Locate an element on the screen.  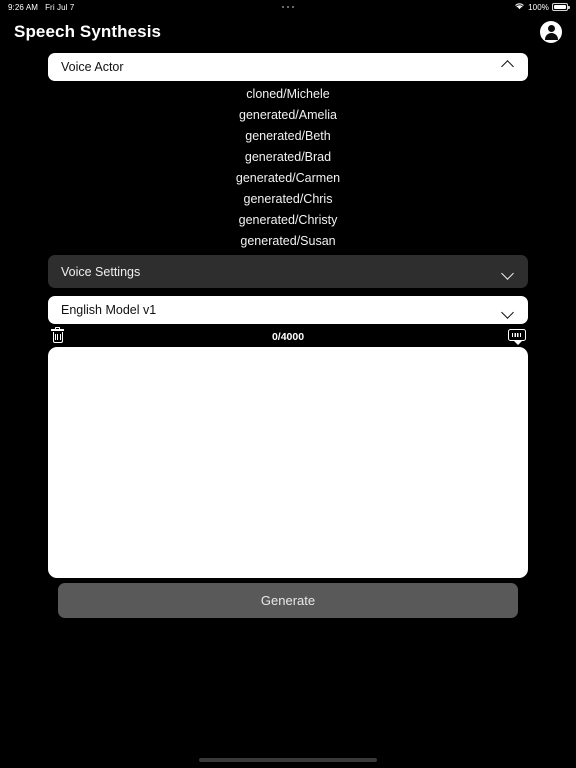
avatar-body is located at coordinates (551, 36).